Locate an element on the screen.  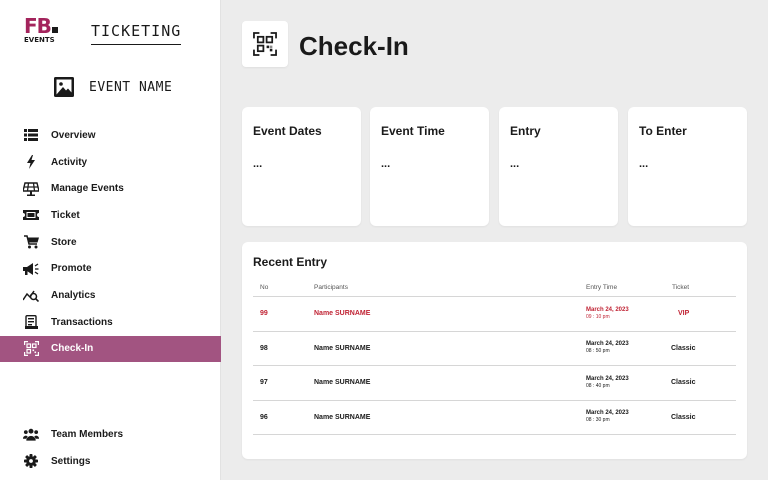
entry-number: 98 is located at coordinates (264, 348).